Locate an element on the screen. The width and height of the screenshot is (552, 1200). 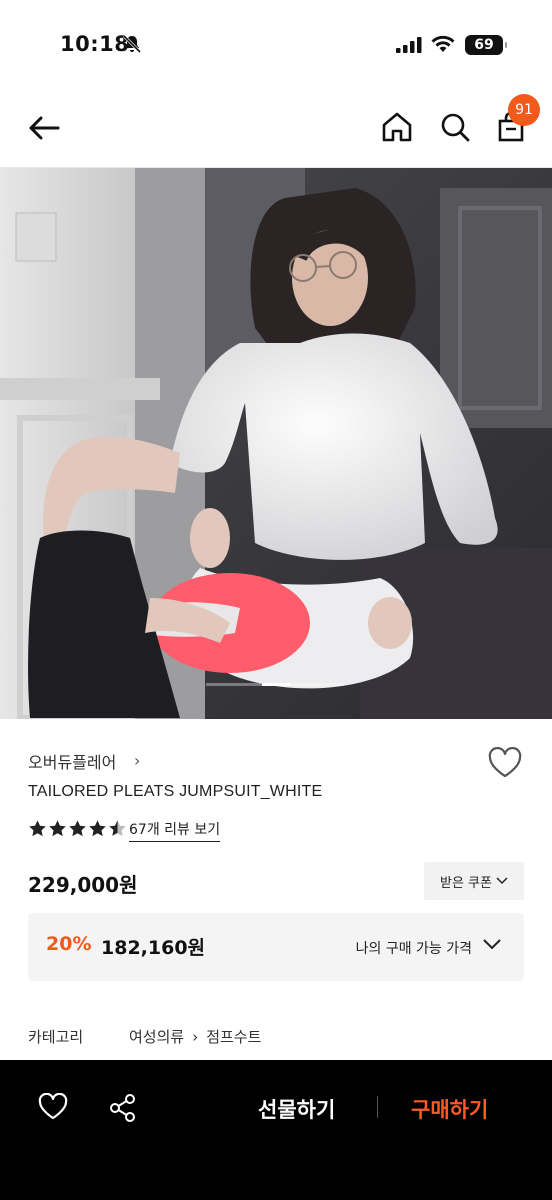
share-icon is located at coordinates (123, 1108).